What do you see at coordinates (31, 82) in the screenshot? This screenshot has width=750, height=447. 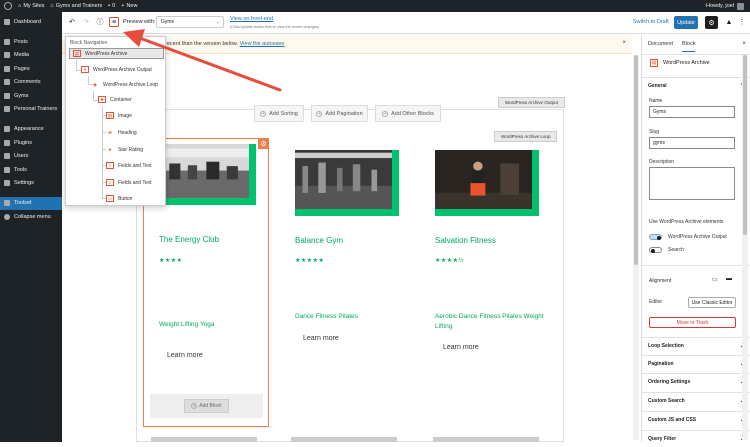 I see `sidebar-item-comments: Comments` at bounding box center [31, 82].